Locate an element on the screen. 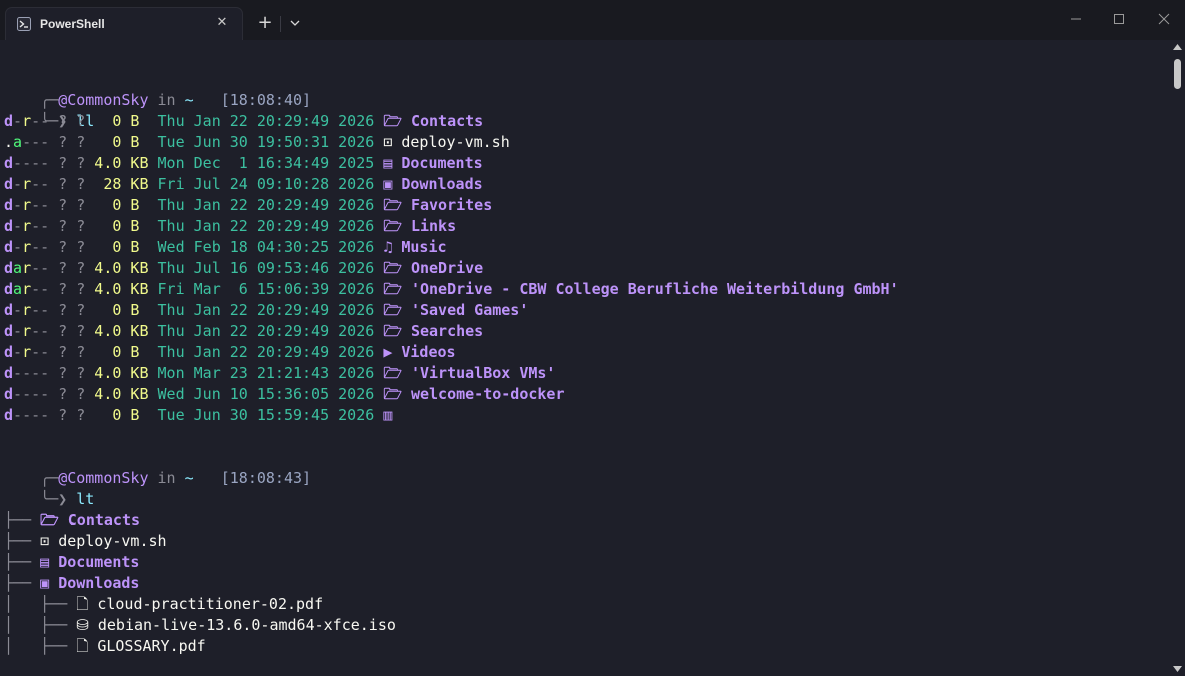  folder-icon: ▥ is located at coordinates (388, 415).